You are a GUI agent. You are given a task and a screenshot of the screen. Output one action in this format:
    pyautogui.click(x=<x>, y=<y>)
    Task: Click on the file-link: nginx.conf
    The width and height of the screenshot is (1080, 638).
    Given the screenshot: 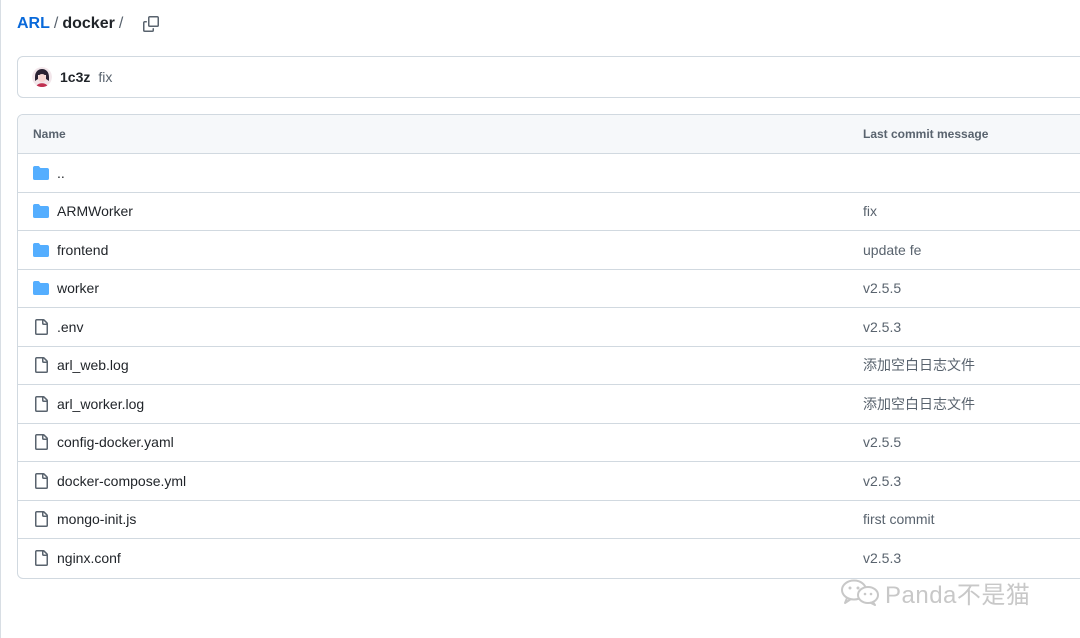 What is the action you would take?
    pyautogui.click(x=89, y=558)
    